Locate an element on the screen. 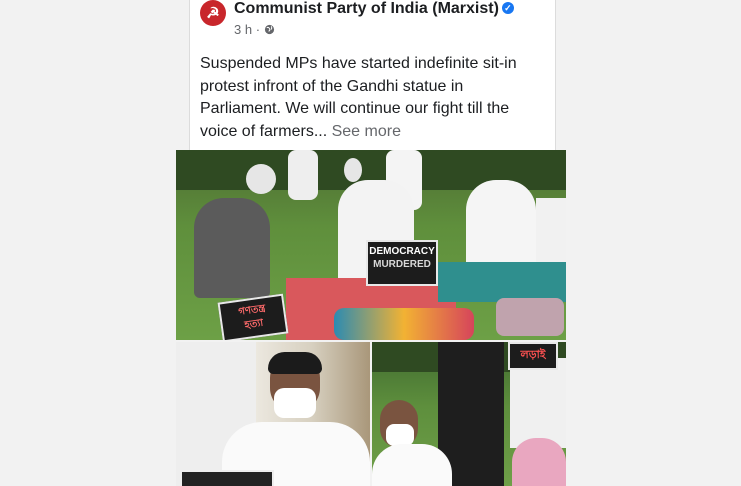 The height and width of the screenshot is (486, 741). hammer-sickle-icon: ☭ is located at coordinates (213, 13).